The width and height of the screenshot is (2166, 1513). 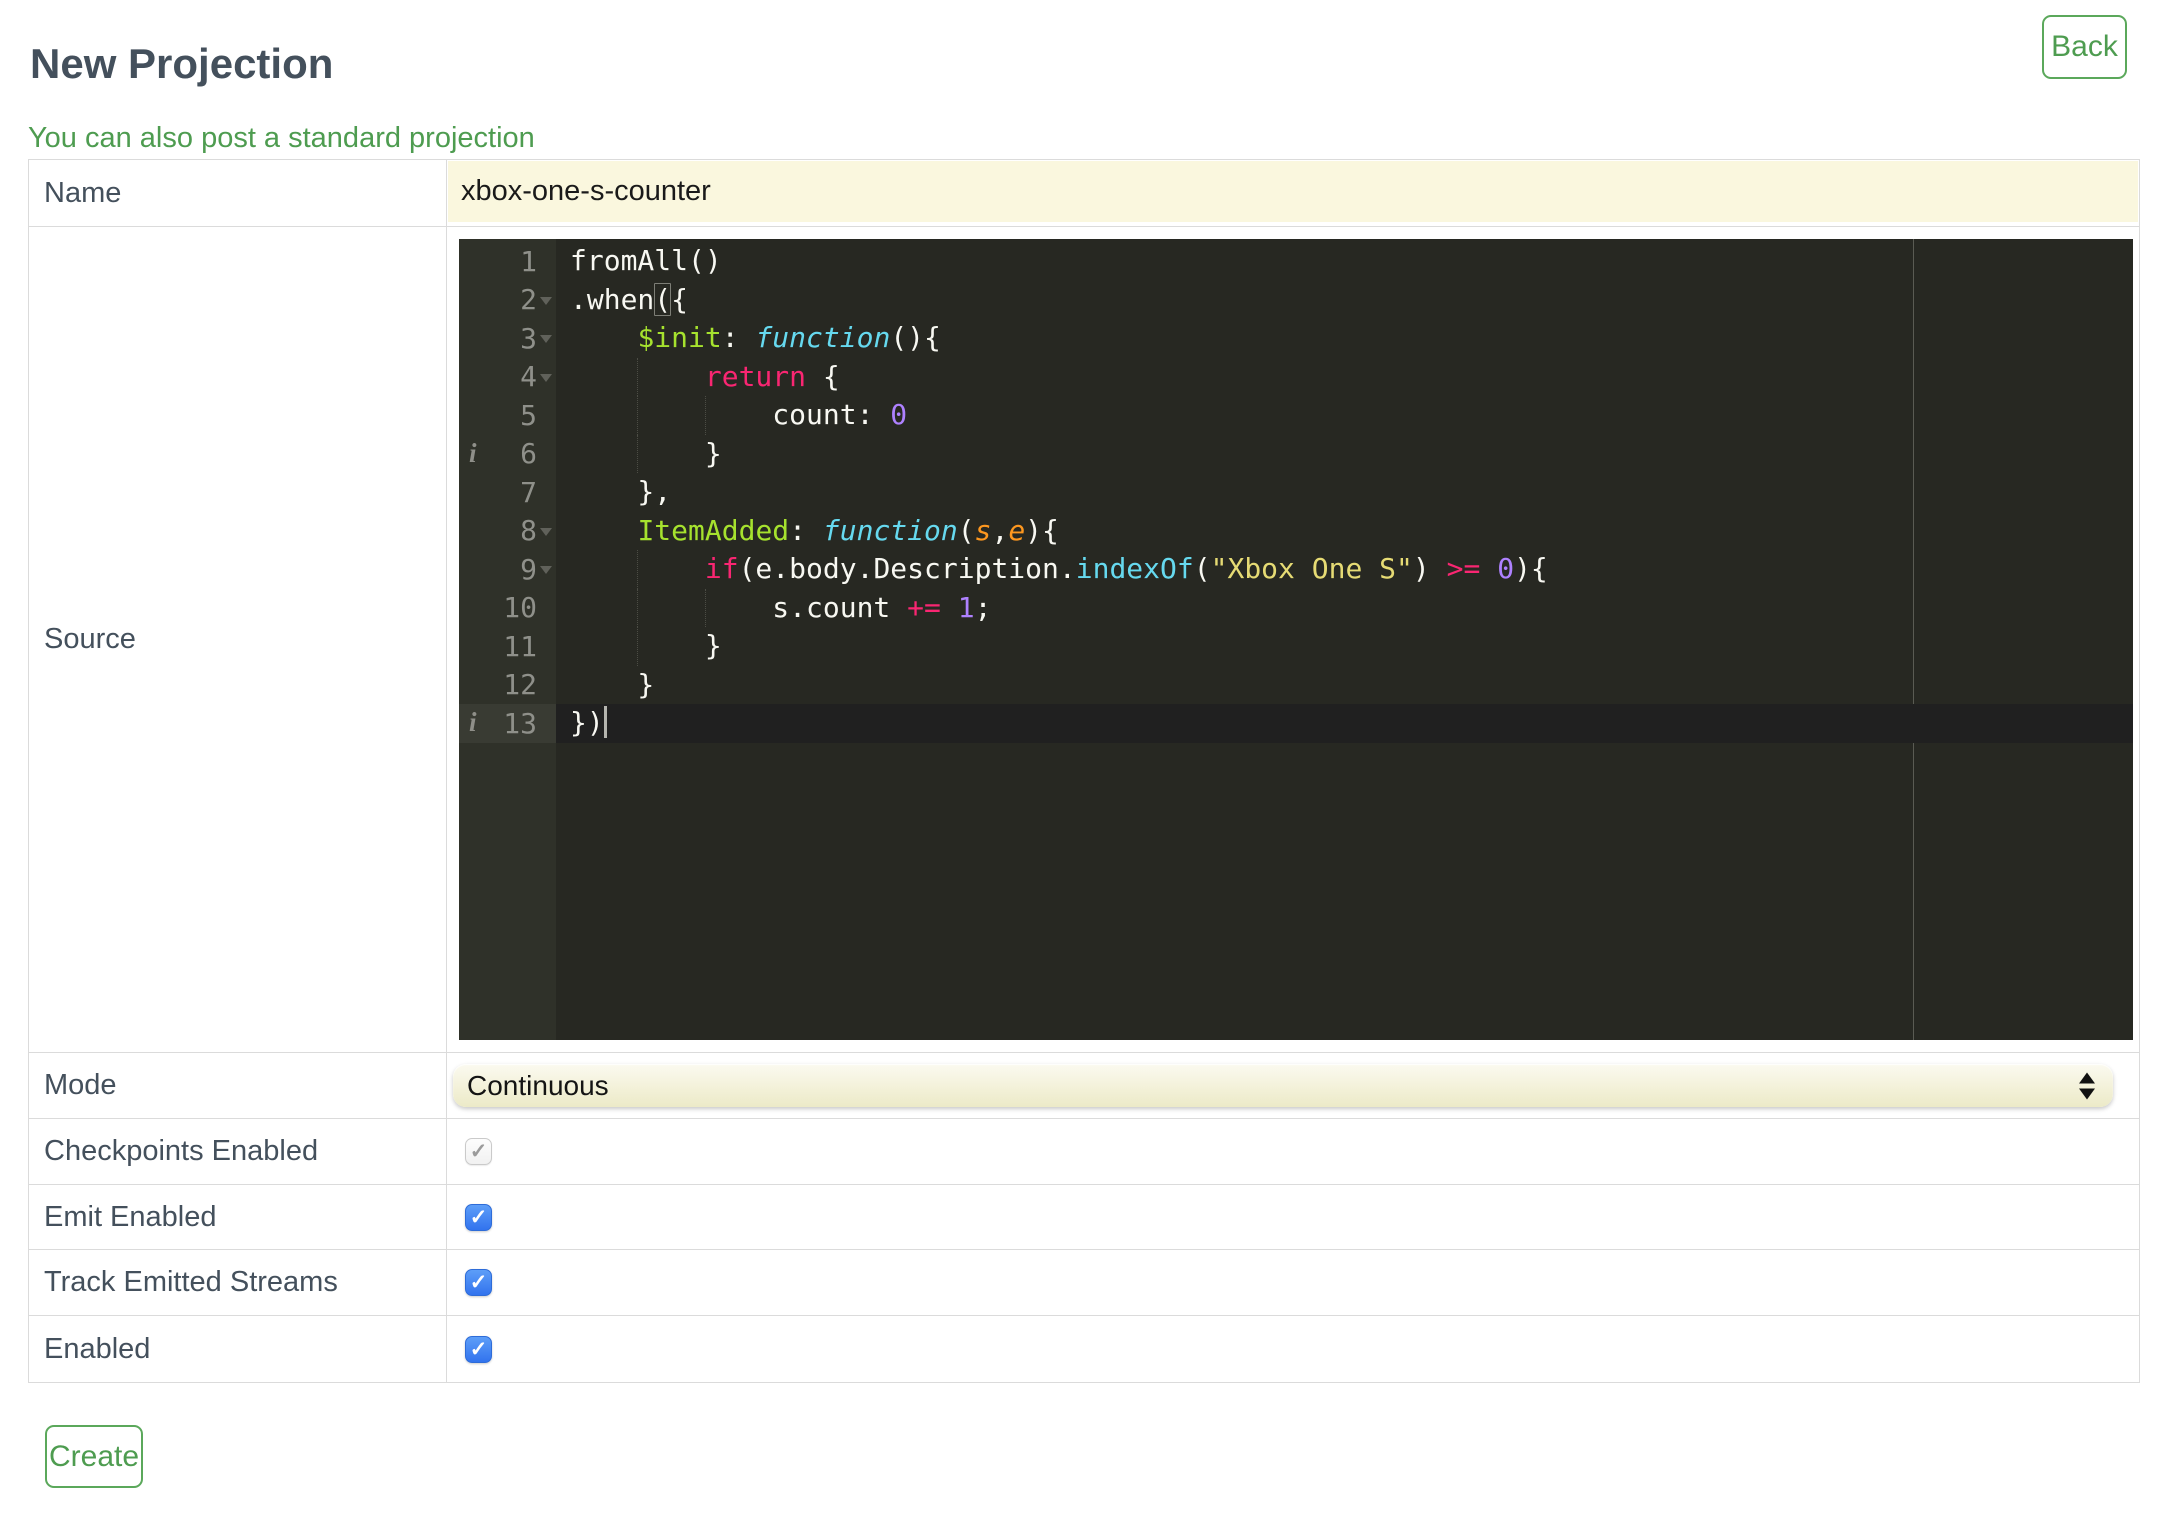 I want to click on name-row: Name, so click(x=1084, y=193).